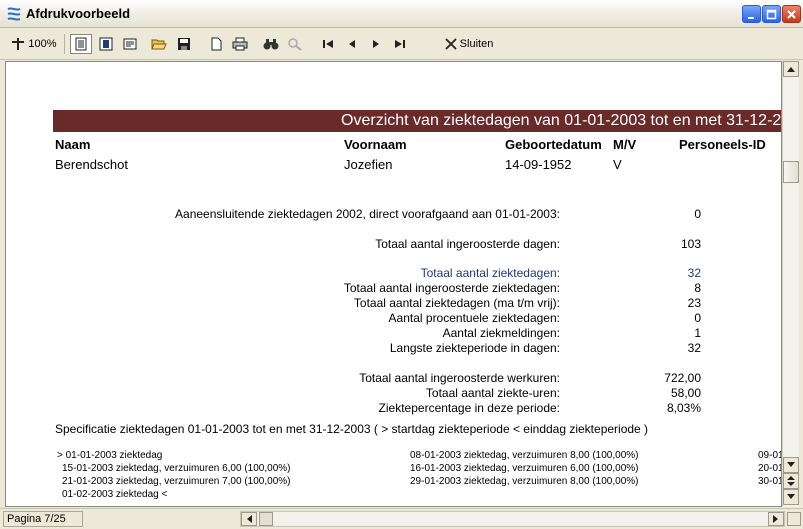 This screenshot has width=803, height=529. I want to click on toolbar: 100% Sluiten, so click(401, 44).